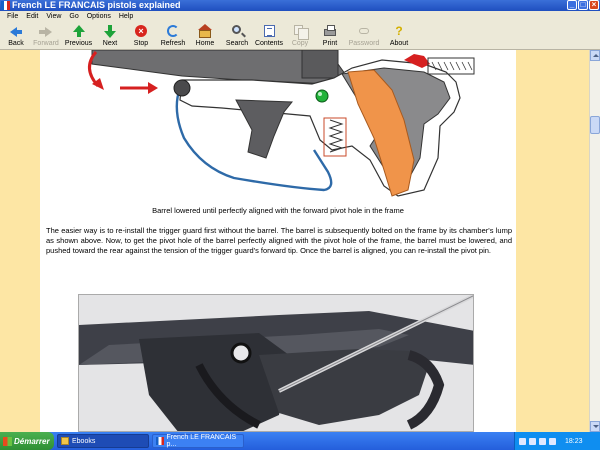  Describe the element at coordinates (269, 31) in the screenshot. I see `contents-icon` at that location.